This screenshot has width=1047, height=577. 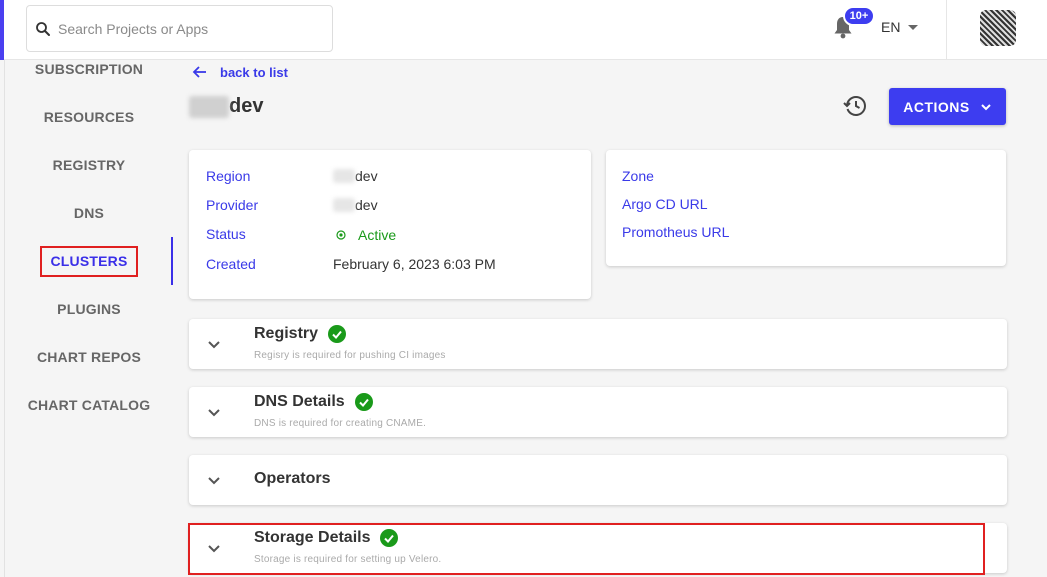 I want to click on sidebar-item-plugins: PLUGINS, so click(x=89, y=309).